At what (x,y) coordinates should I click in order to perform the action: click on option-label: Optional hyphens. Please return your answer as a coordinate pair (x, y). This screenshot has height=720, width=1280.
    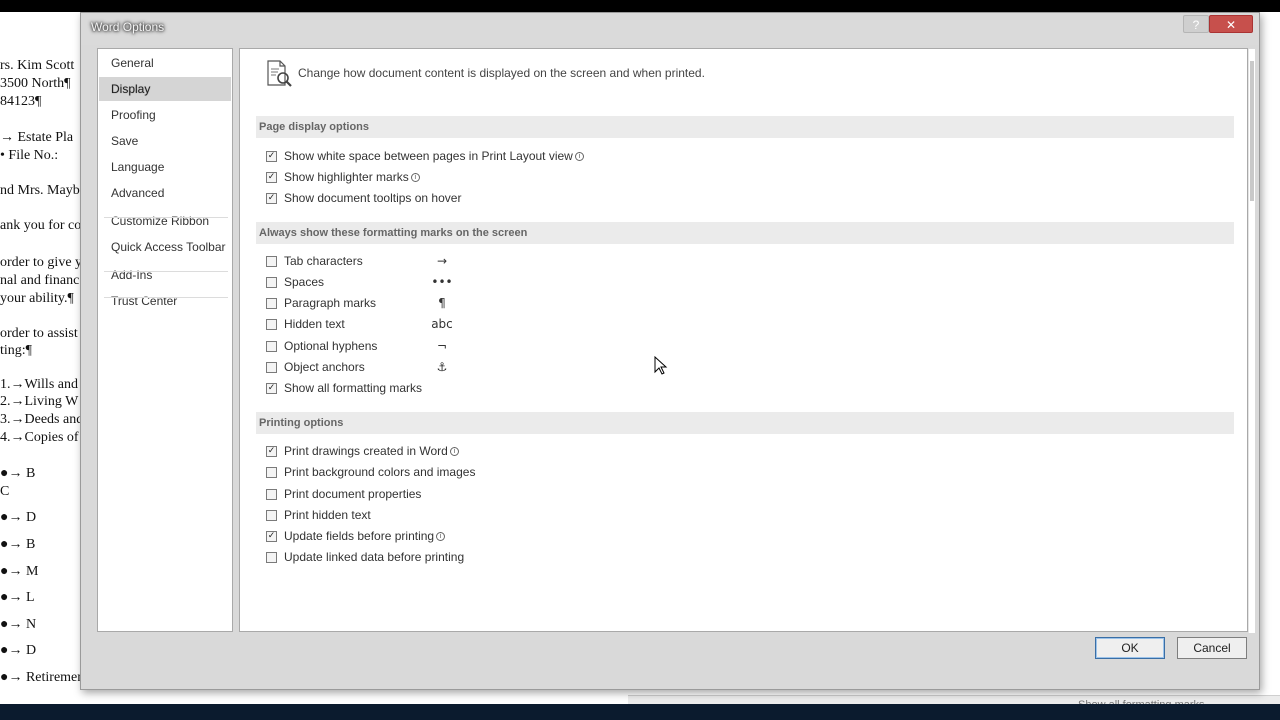
    Looking at the image, I should click on (330, 346).